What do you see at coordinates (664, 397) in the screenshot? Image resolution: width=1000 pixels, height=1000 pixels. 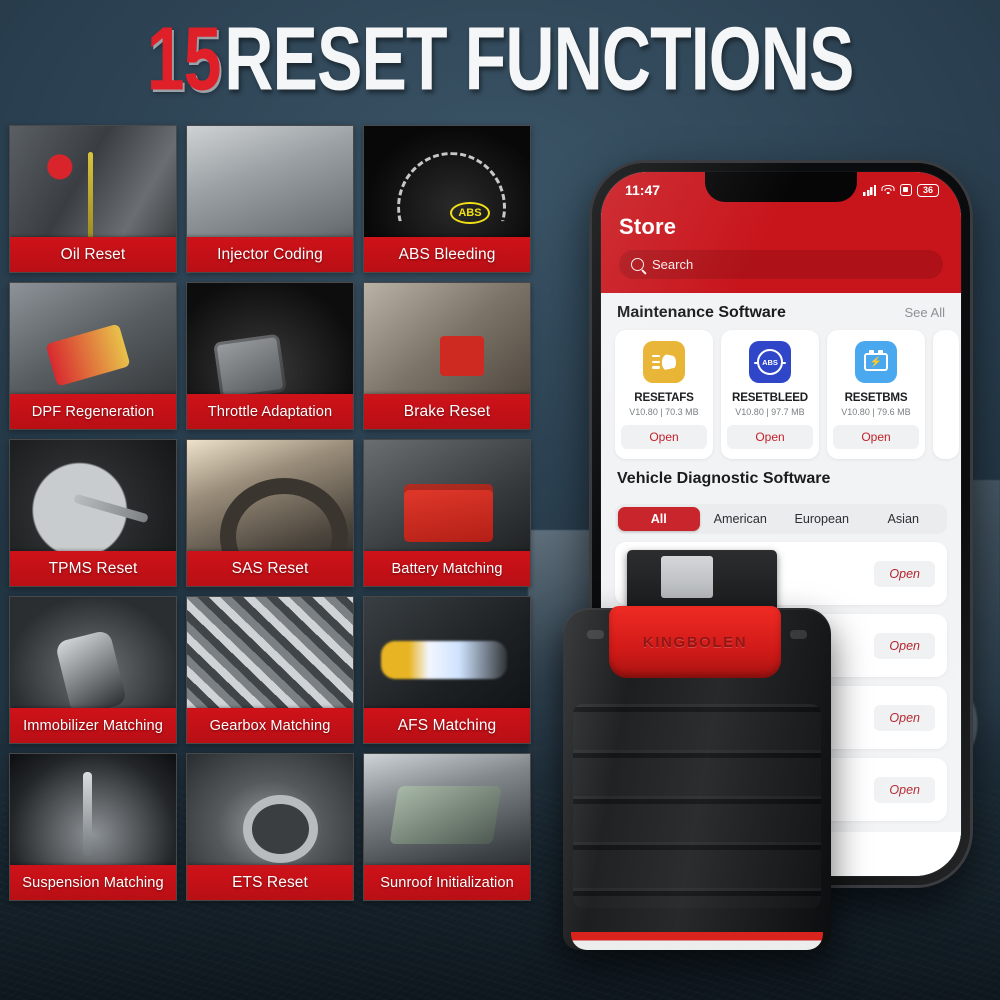 I see `app-name: RESETAFS` at bounding box center [664, 397].